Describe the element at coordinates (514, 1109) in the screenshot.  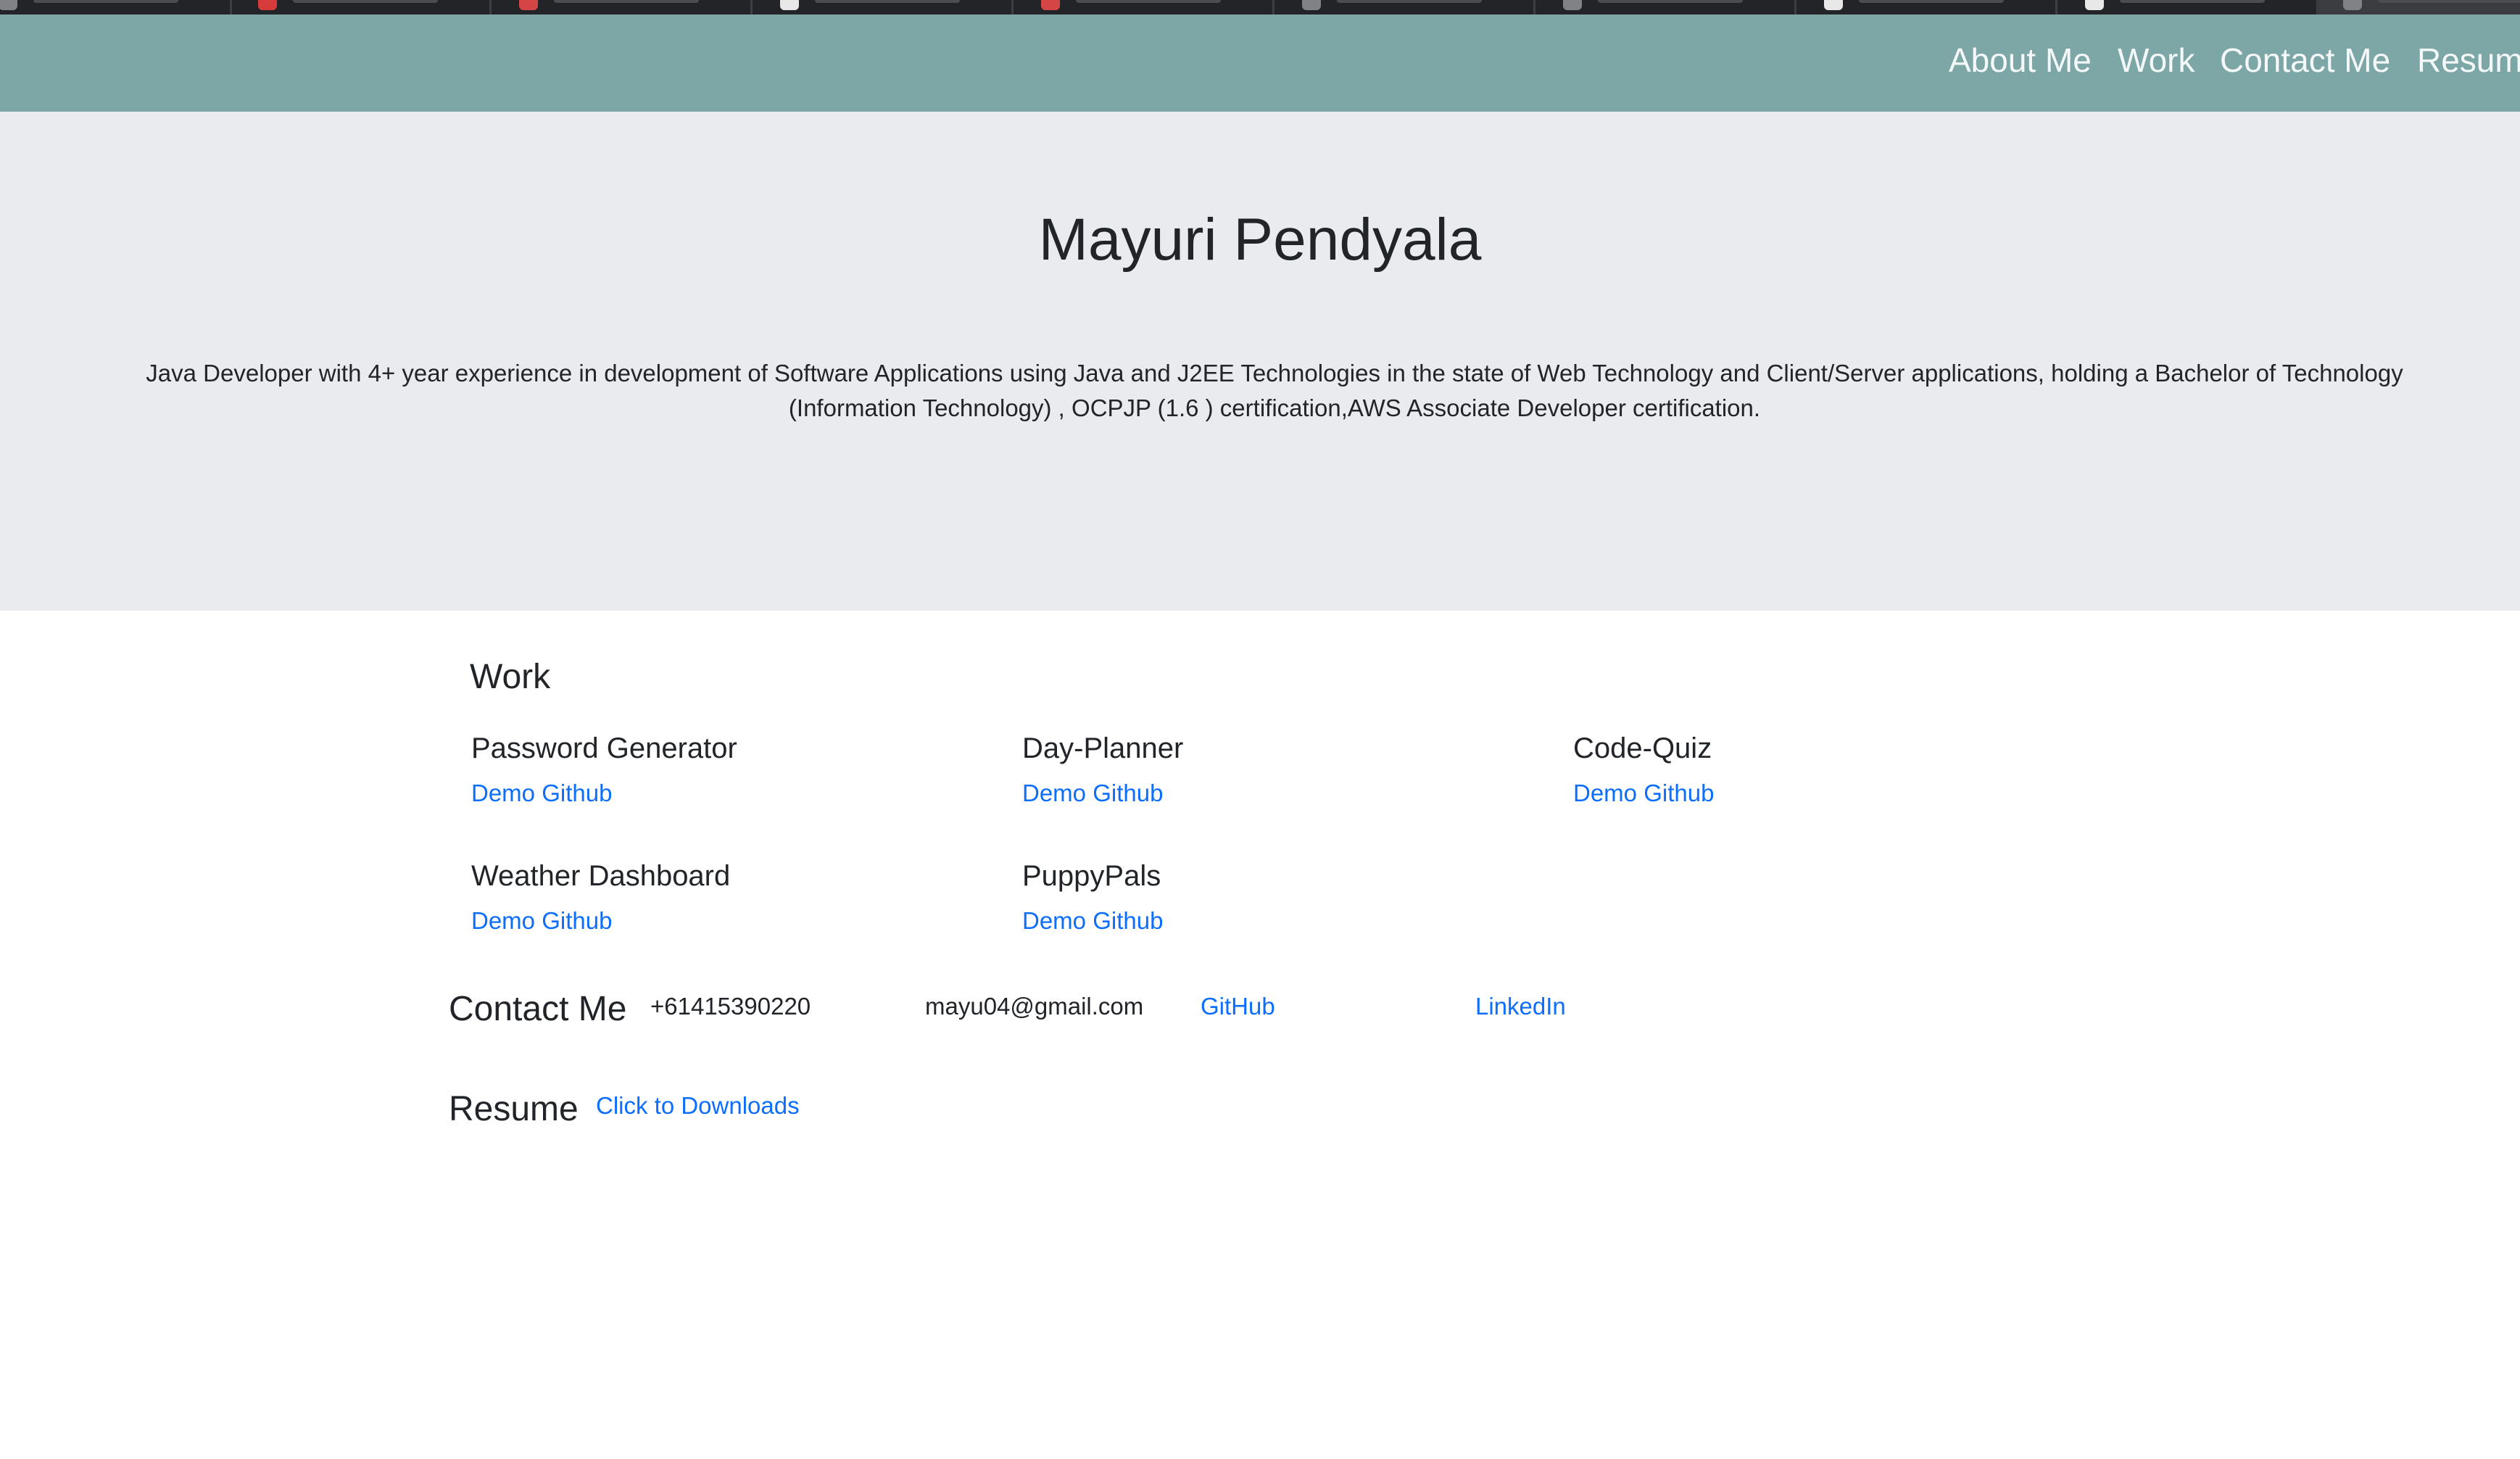
I see `resume-heading: Resume` at that location.